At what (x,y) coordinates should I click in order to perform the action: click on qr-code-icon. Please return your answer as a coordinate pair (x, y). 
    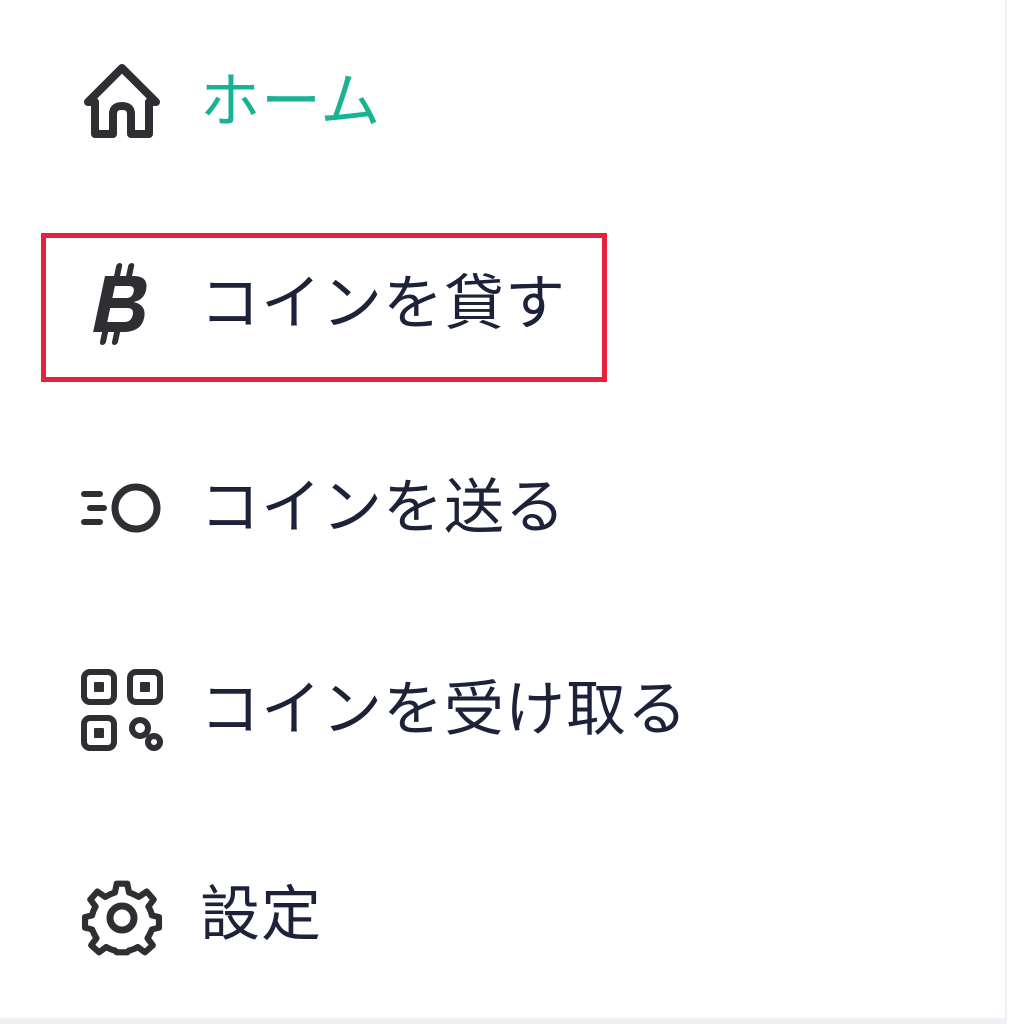
    Looking at the image, I should click on (122, 710).